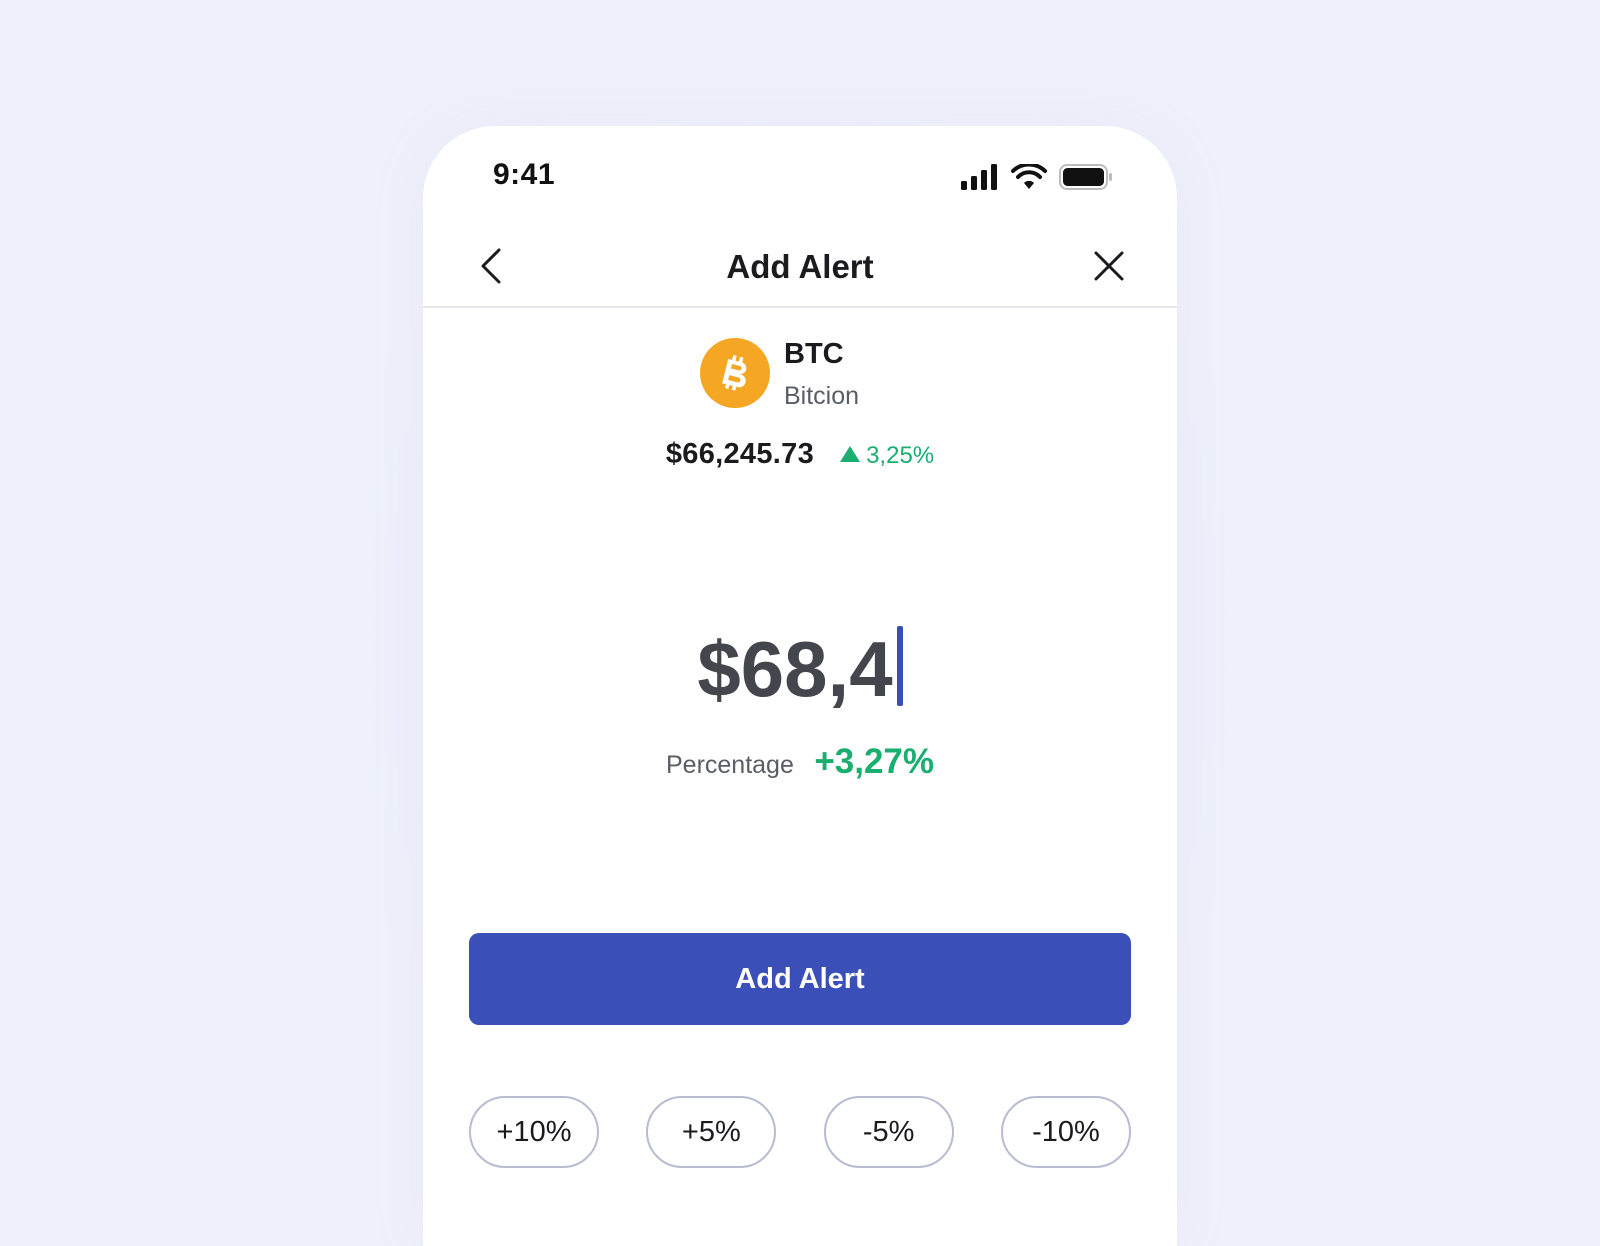 The image size is (1600, 1246). Describe the element at coordinates (888, 1132) in the screenshot. I see `chip-minus-5: -5%` at that location.